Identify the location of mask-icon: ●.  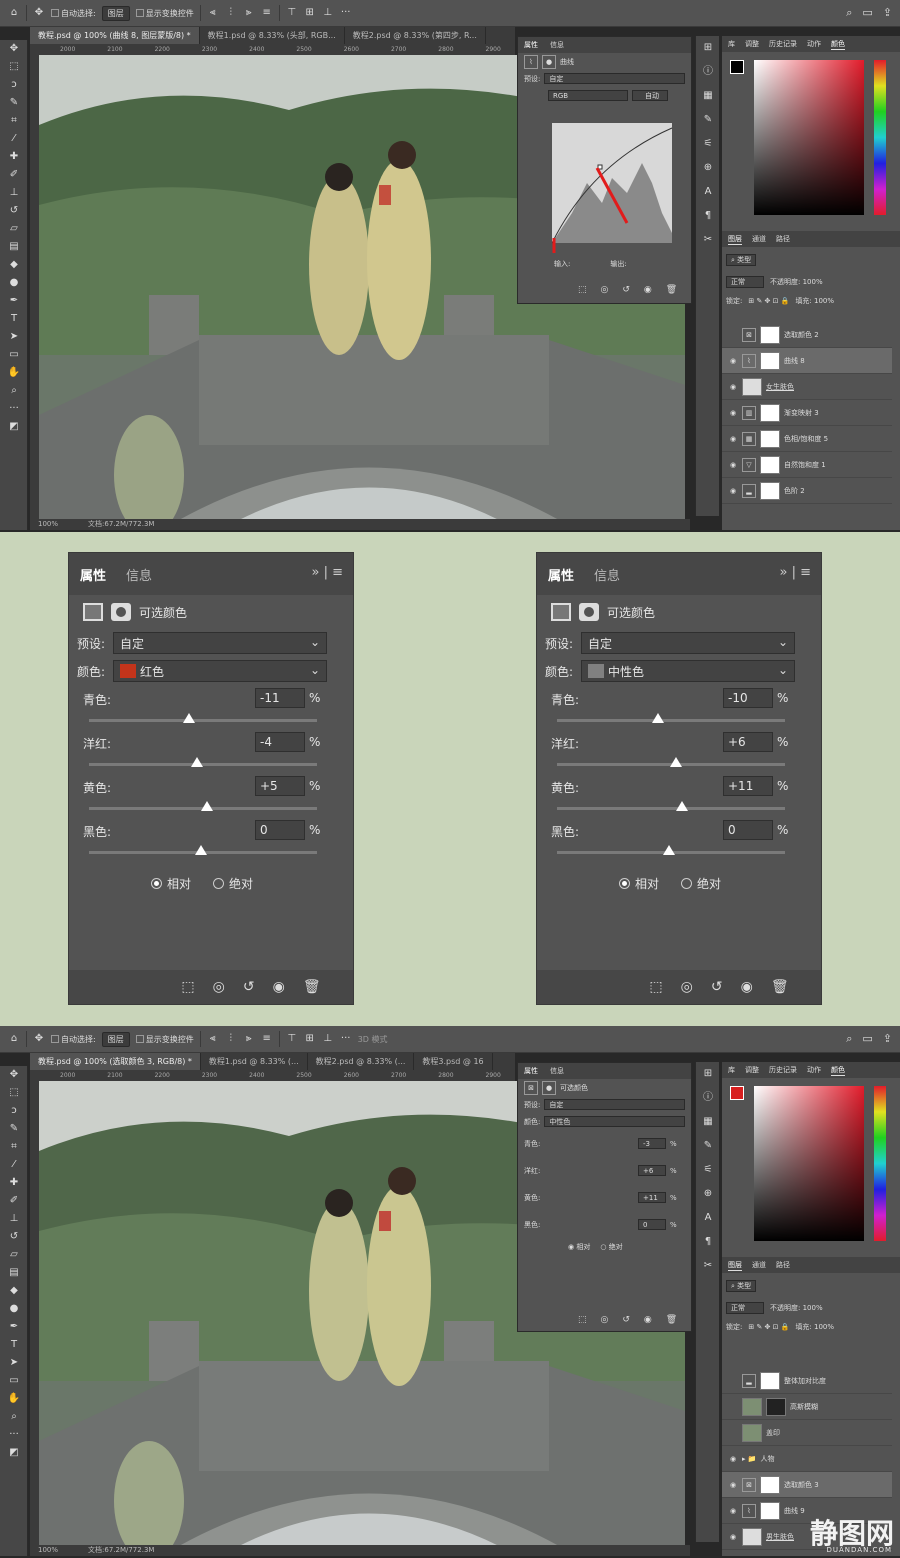
(549, 1087).